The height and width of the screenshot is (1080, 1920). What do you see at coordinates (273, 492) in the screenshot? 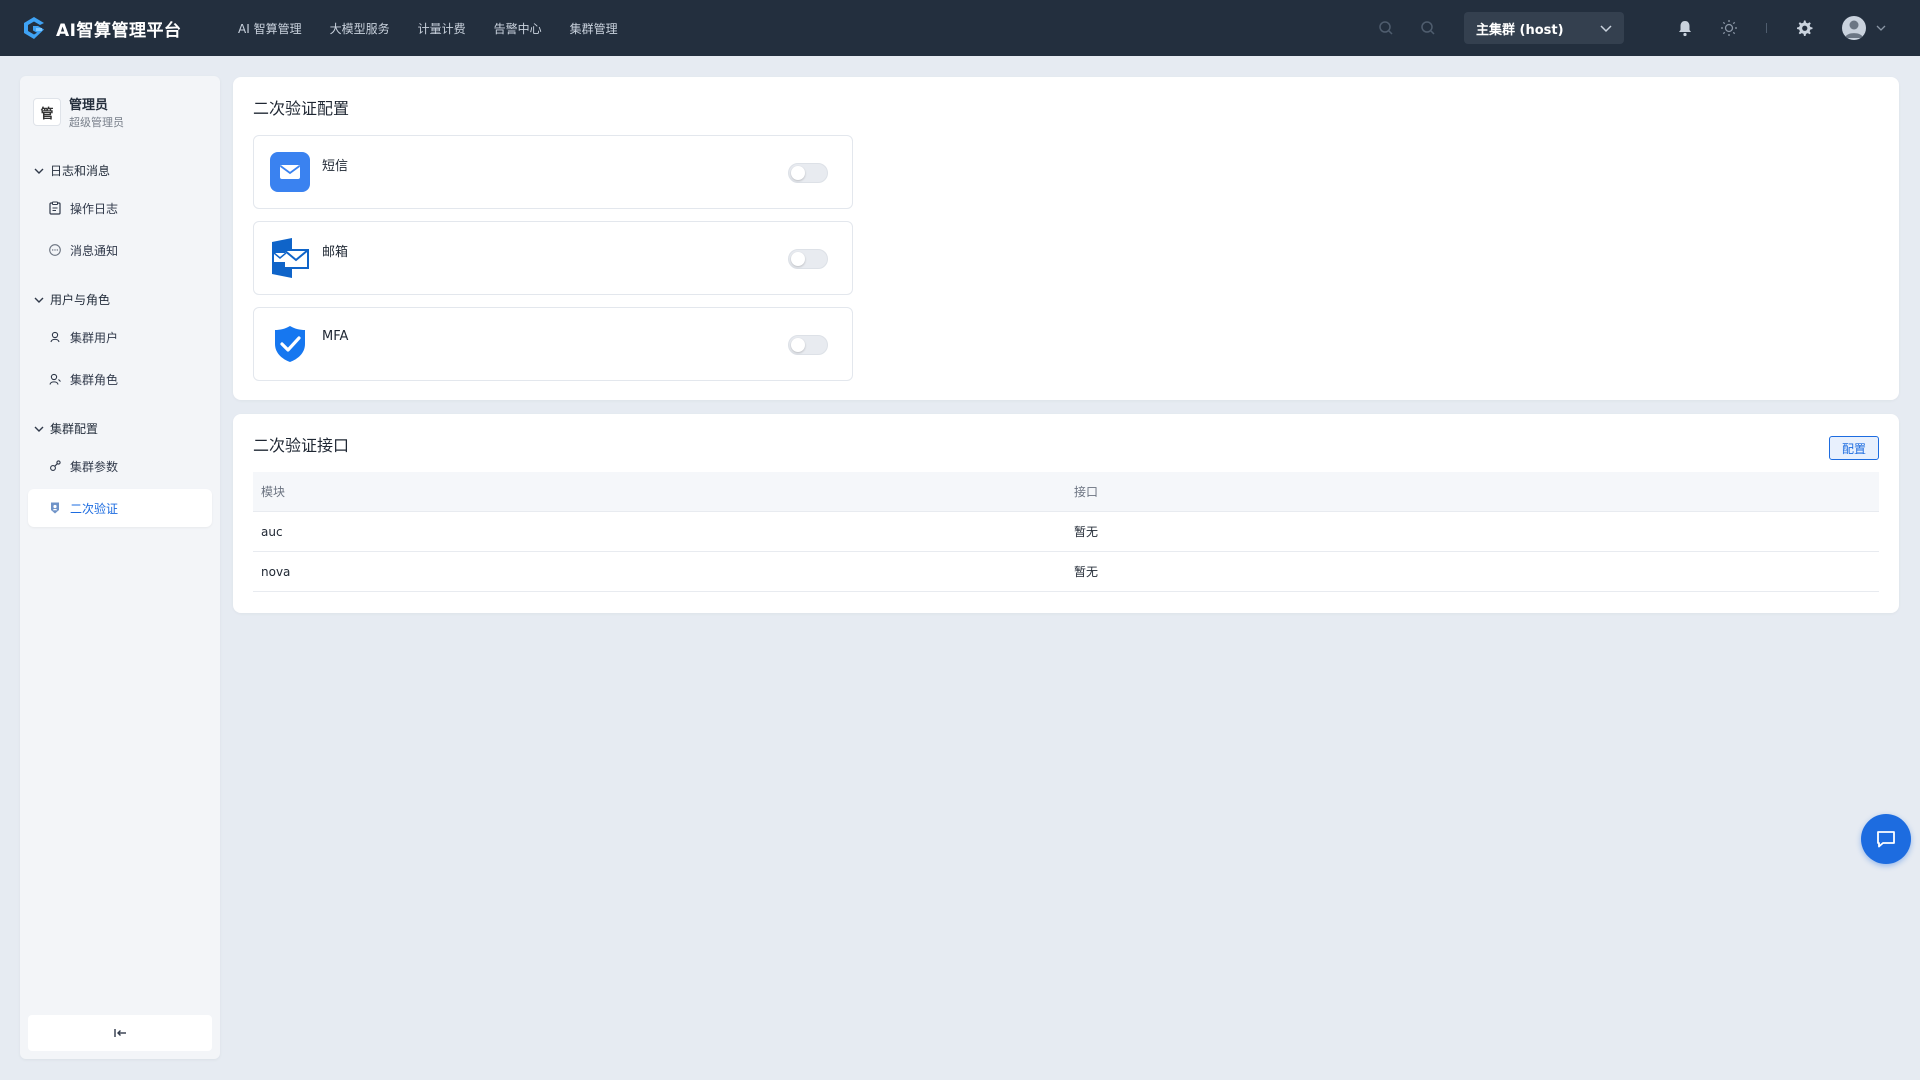
I see `column-header-module: 模块` at bounding box center [273, 492].